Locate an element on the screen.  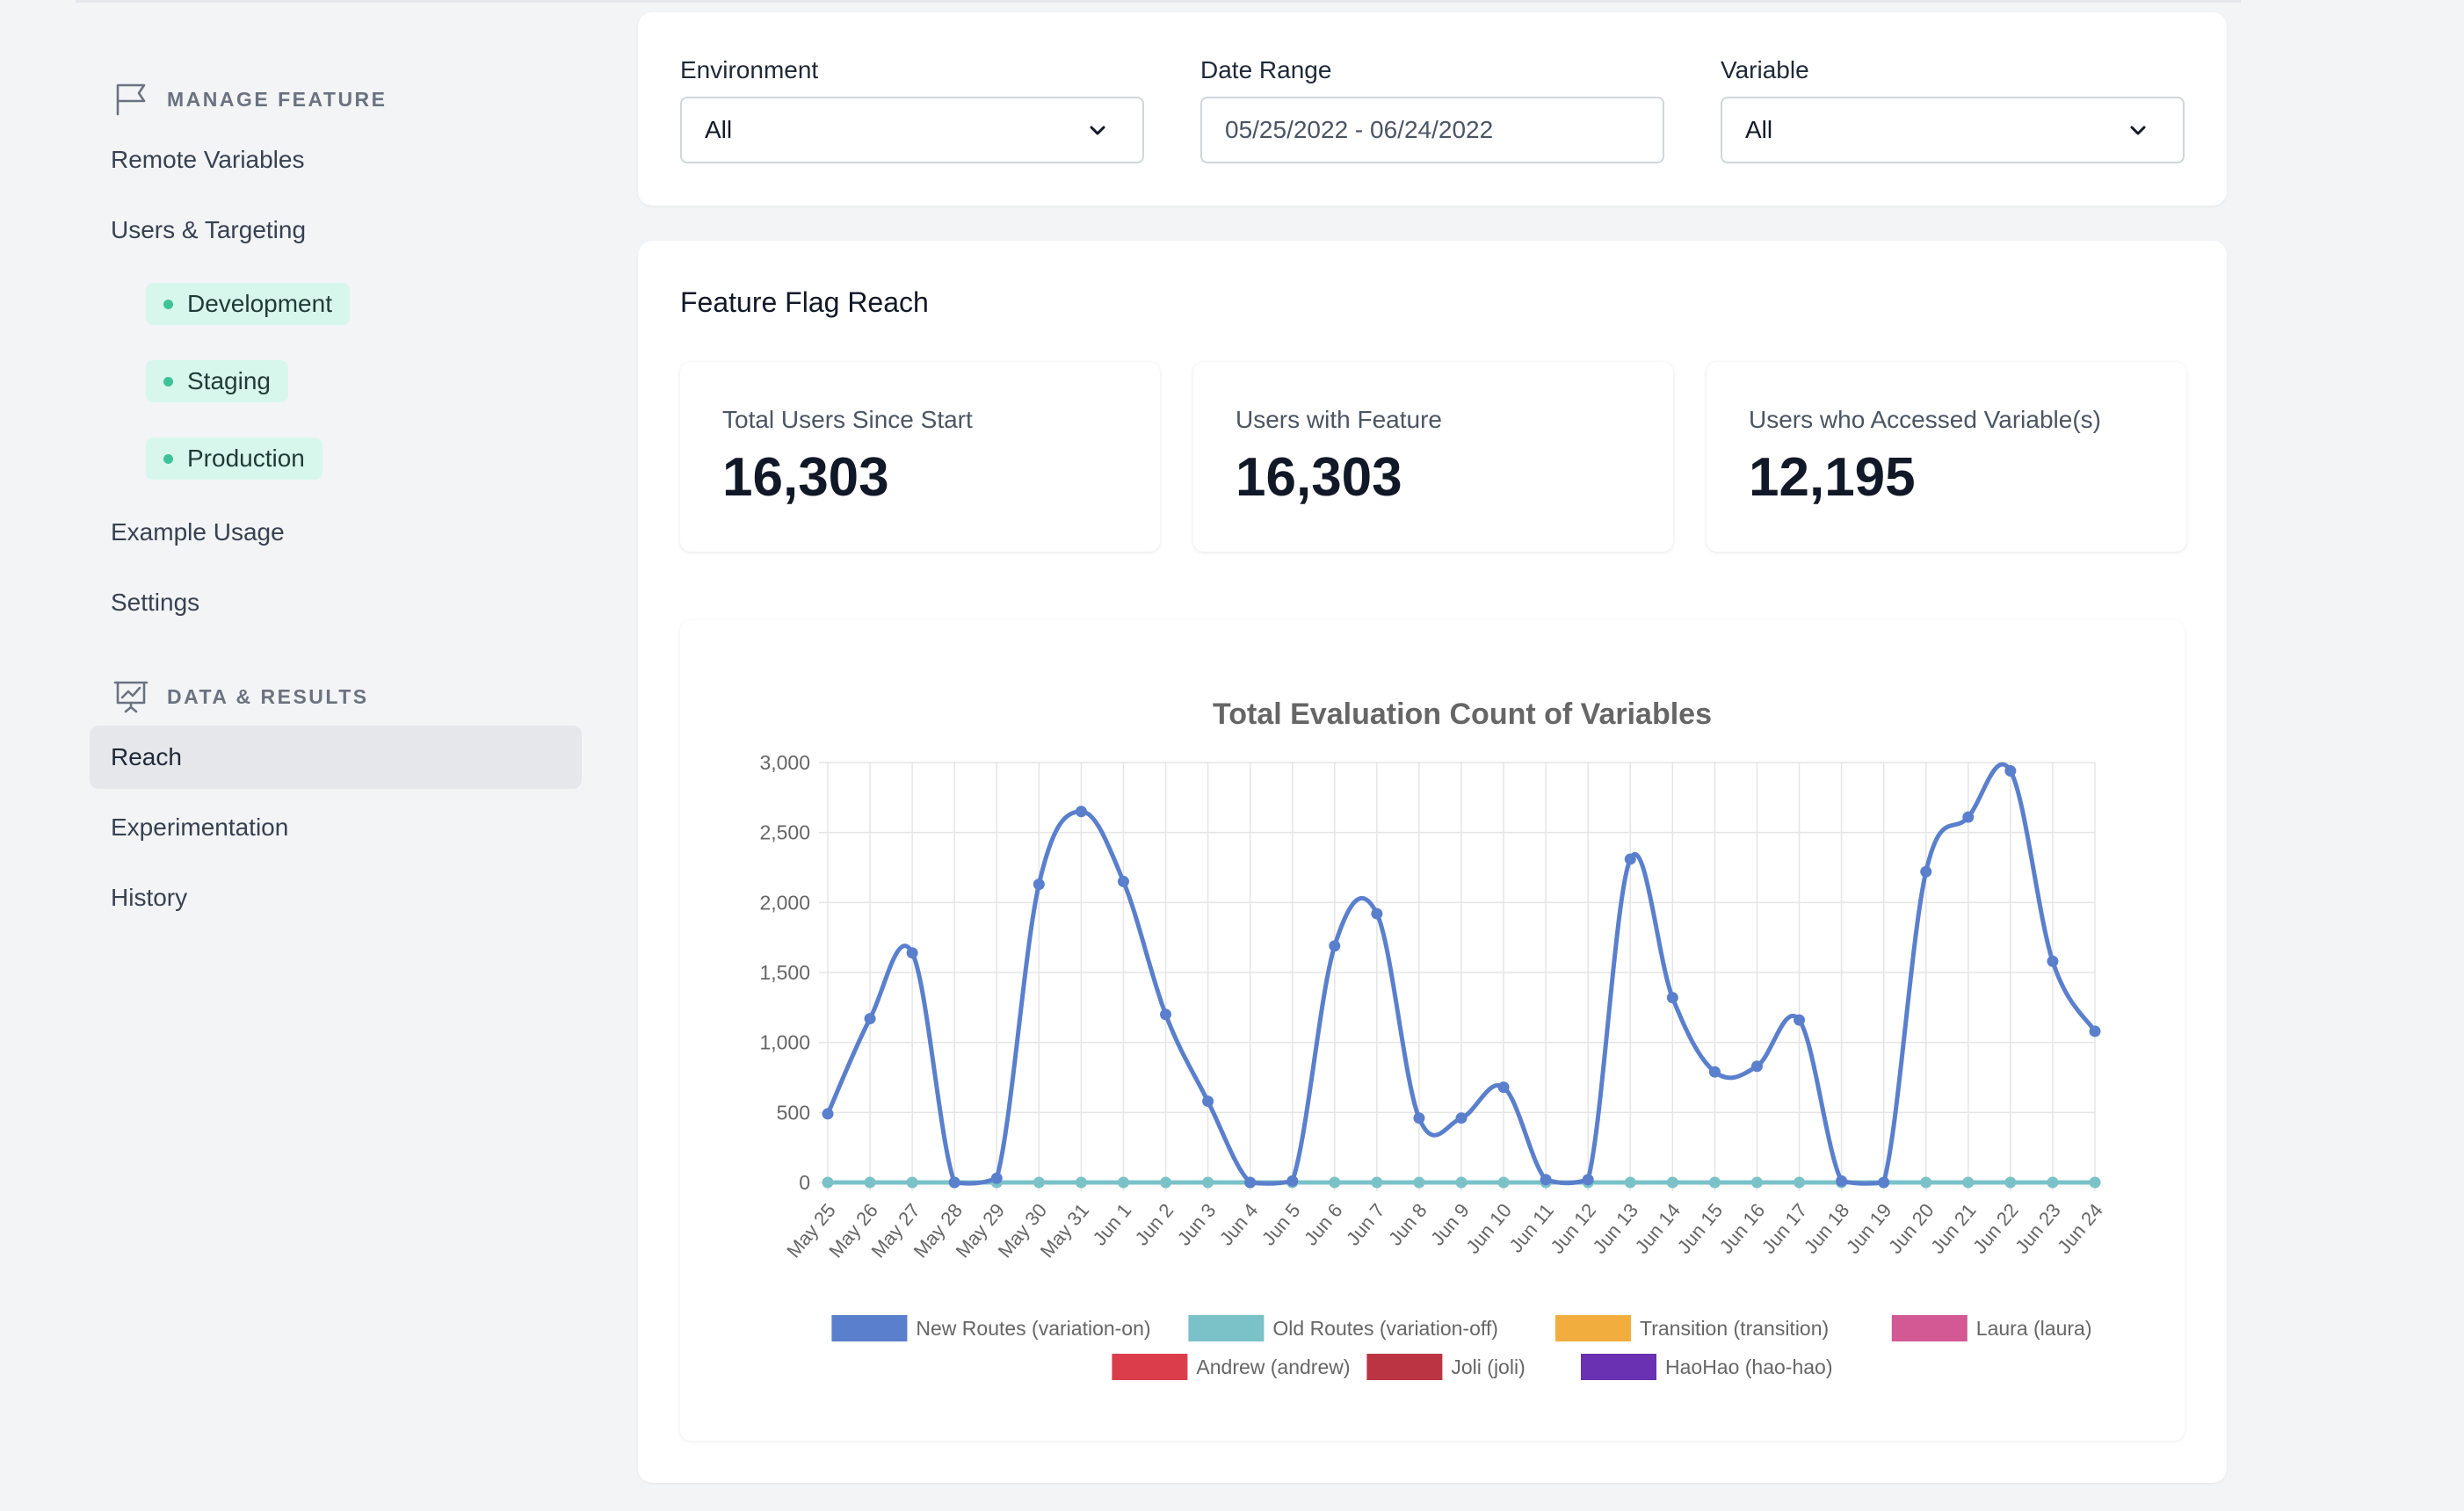
variable-value: All is located at coordinates (1759, 129).